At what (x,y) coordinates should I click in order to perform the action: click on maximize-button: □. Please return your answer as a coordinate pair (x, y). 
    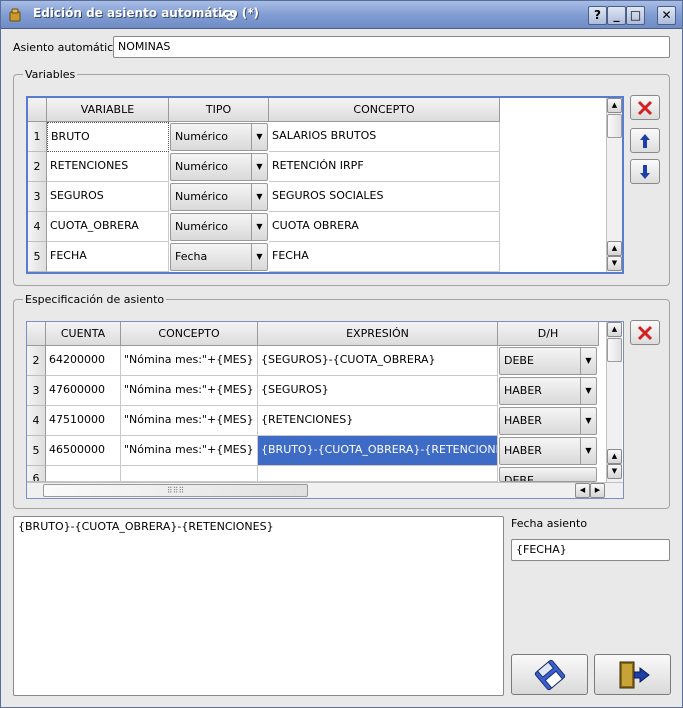
    Looking at the image, I should click on (635, 15).